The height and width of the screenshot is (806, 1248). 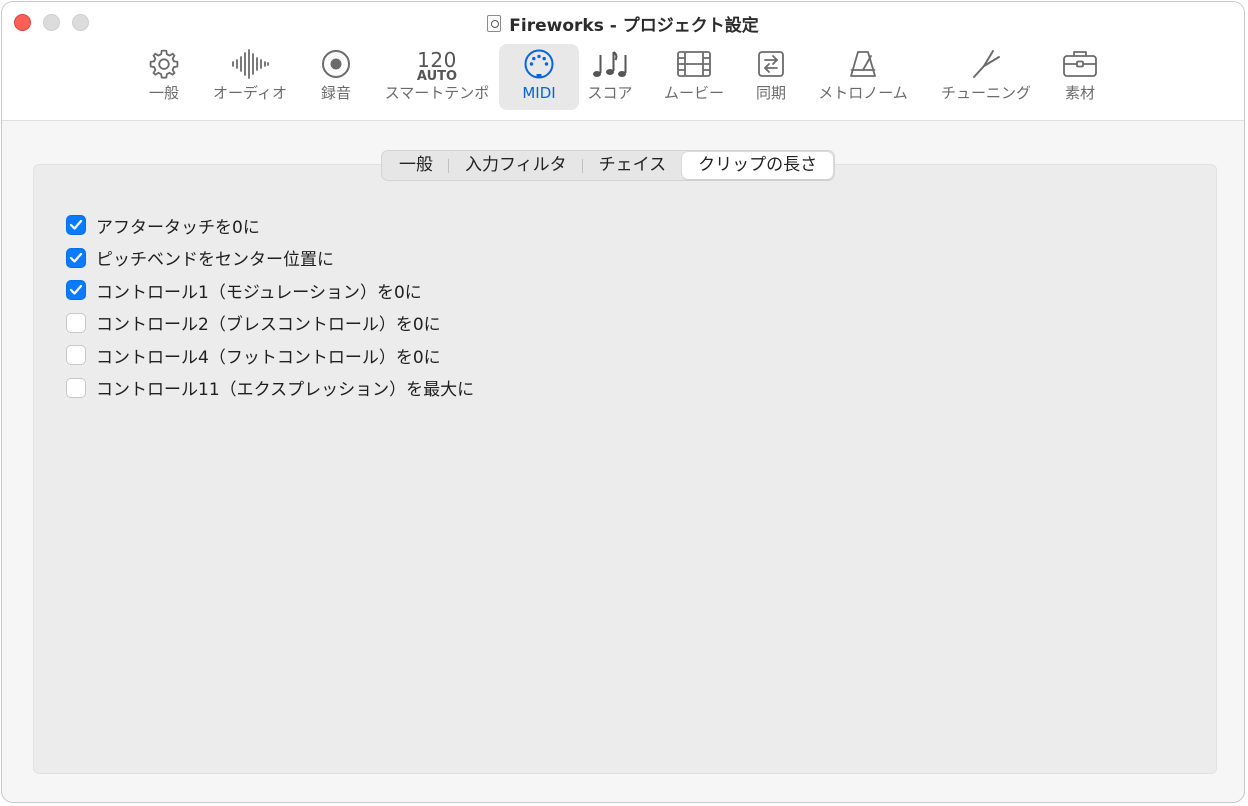 I want to click on control-4-checkbox, so click(x=76, y=355).